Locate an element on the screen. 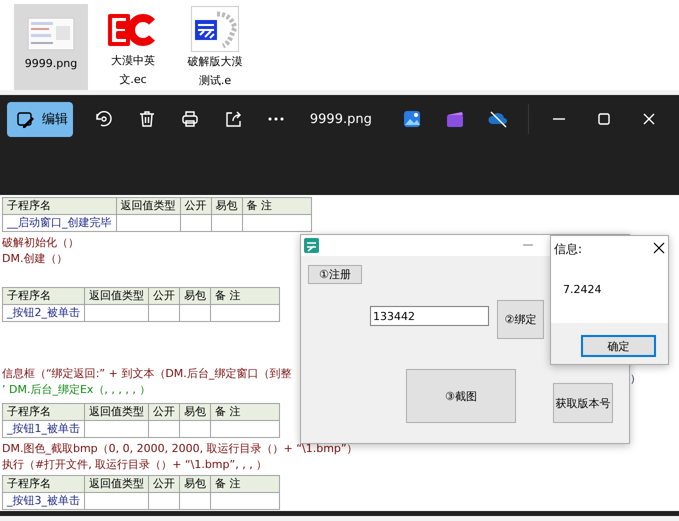  file-label: 大漠中英 文.ec is located at coordinates (133, 70).